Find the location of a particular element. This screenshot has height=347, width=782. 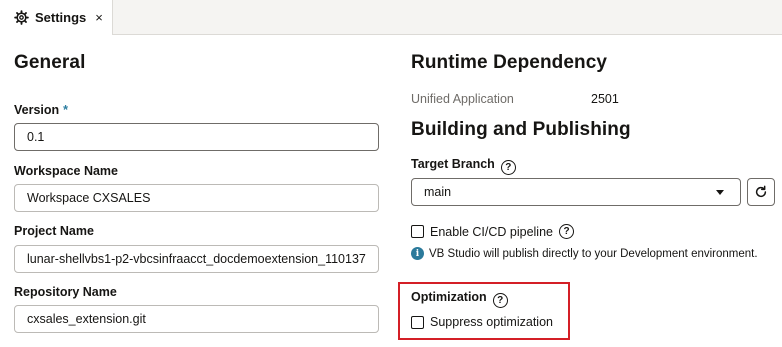

target-branch-label-text: Target Branch is located at coordinates (453, 164).